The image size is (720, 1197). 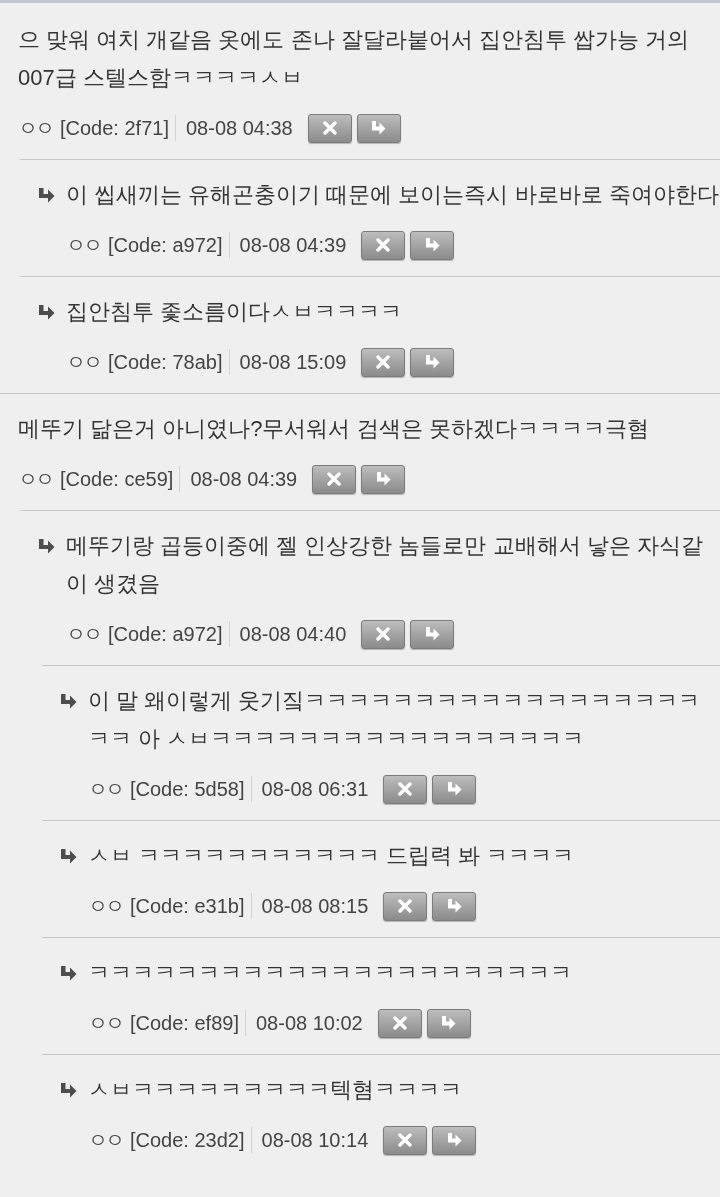 What do you see at coordinates (315, 906) in the screenshot?
I see `timestamp: 08-08 08:15` at bounding box center [315, 906].